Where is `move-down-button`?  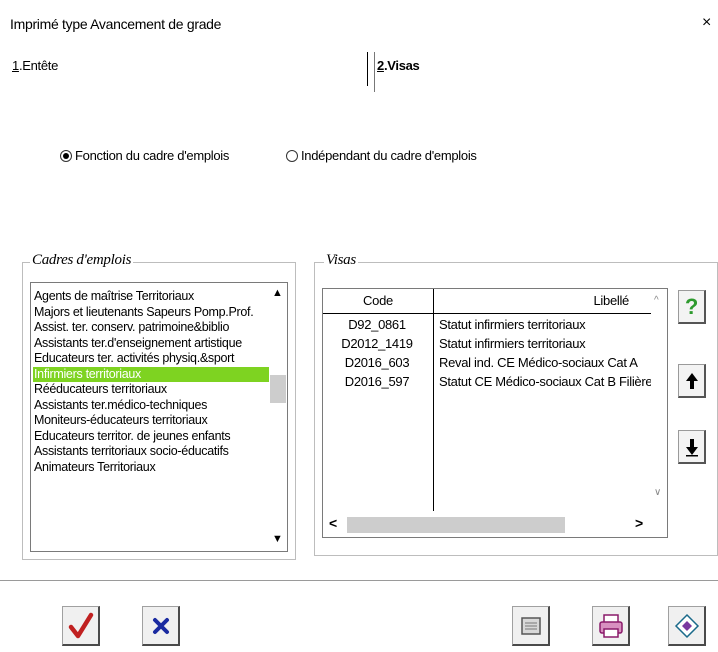
move-down-button is located at coordinates (692, 447).